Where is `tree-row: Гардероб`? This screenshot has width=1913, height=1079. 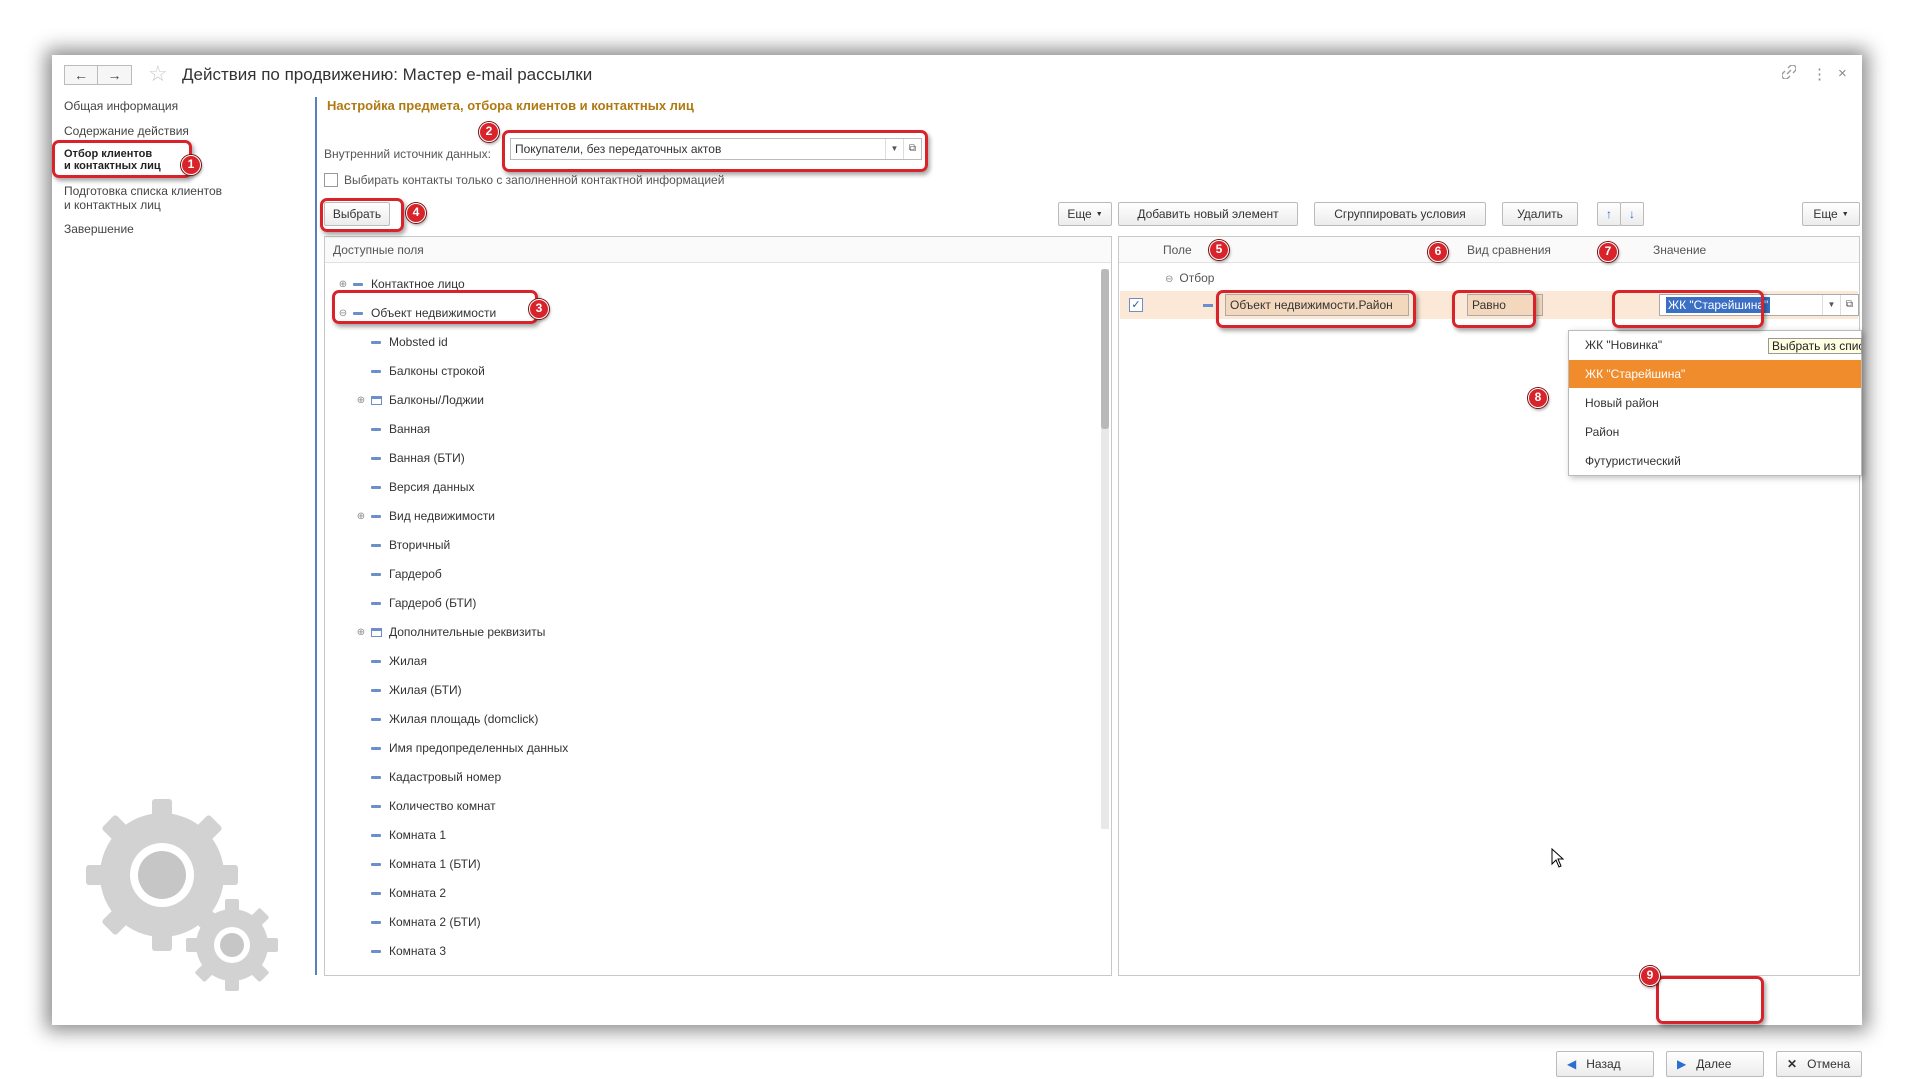
tree-row: Гардероб is located at coordinates (398, 574).